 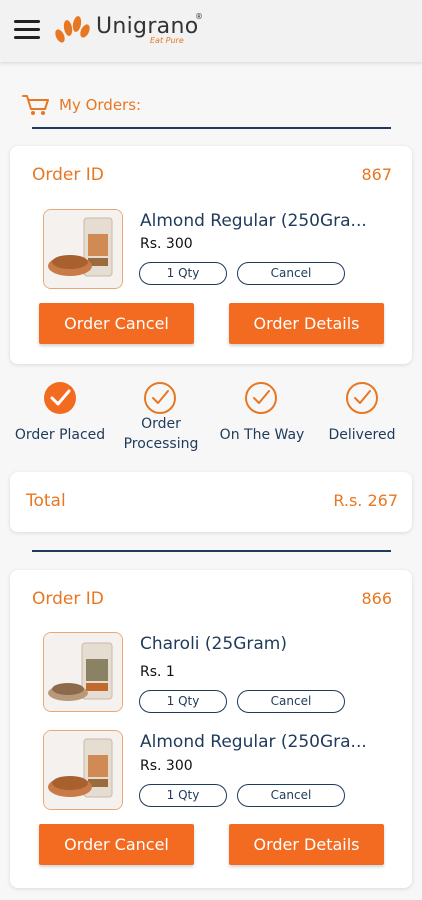 What do you see at coordinates (27, 30) in the screenshot?
I see `menu-icon` at bounding box center [27, 30].